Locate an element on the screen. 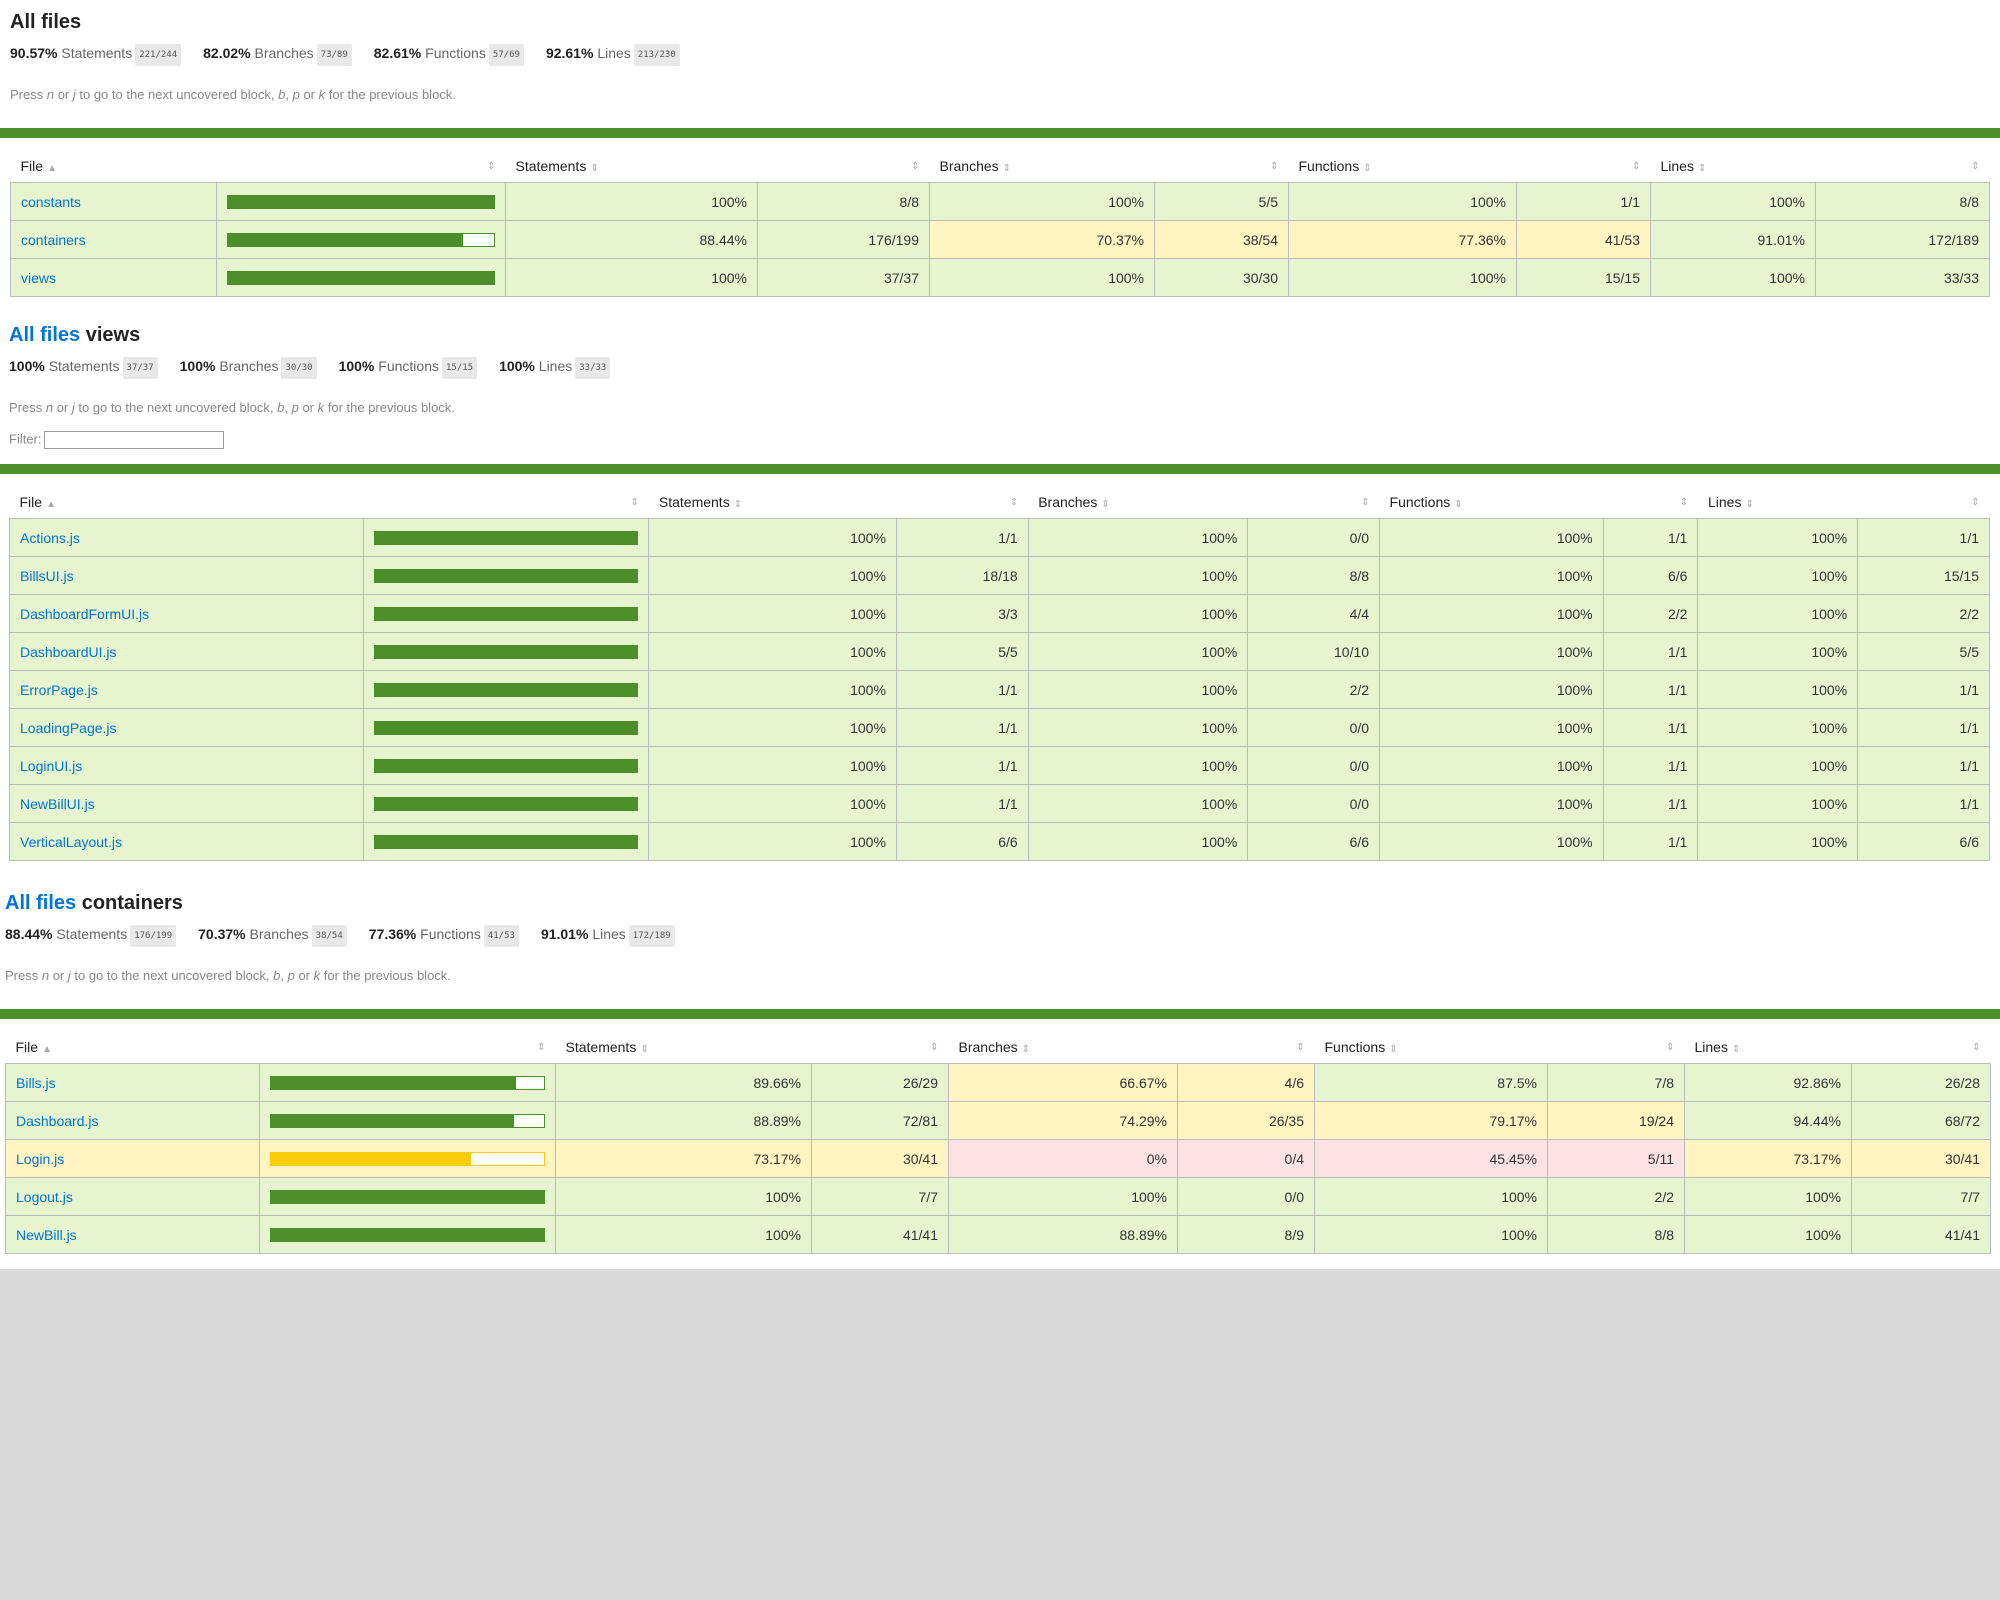 The image size is (2000, 1600). file-link: ErrorPage.js is located at coordinates (59, 690).